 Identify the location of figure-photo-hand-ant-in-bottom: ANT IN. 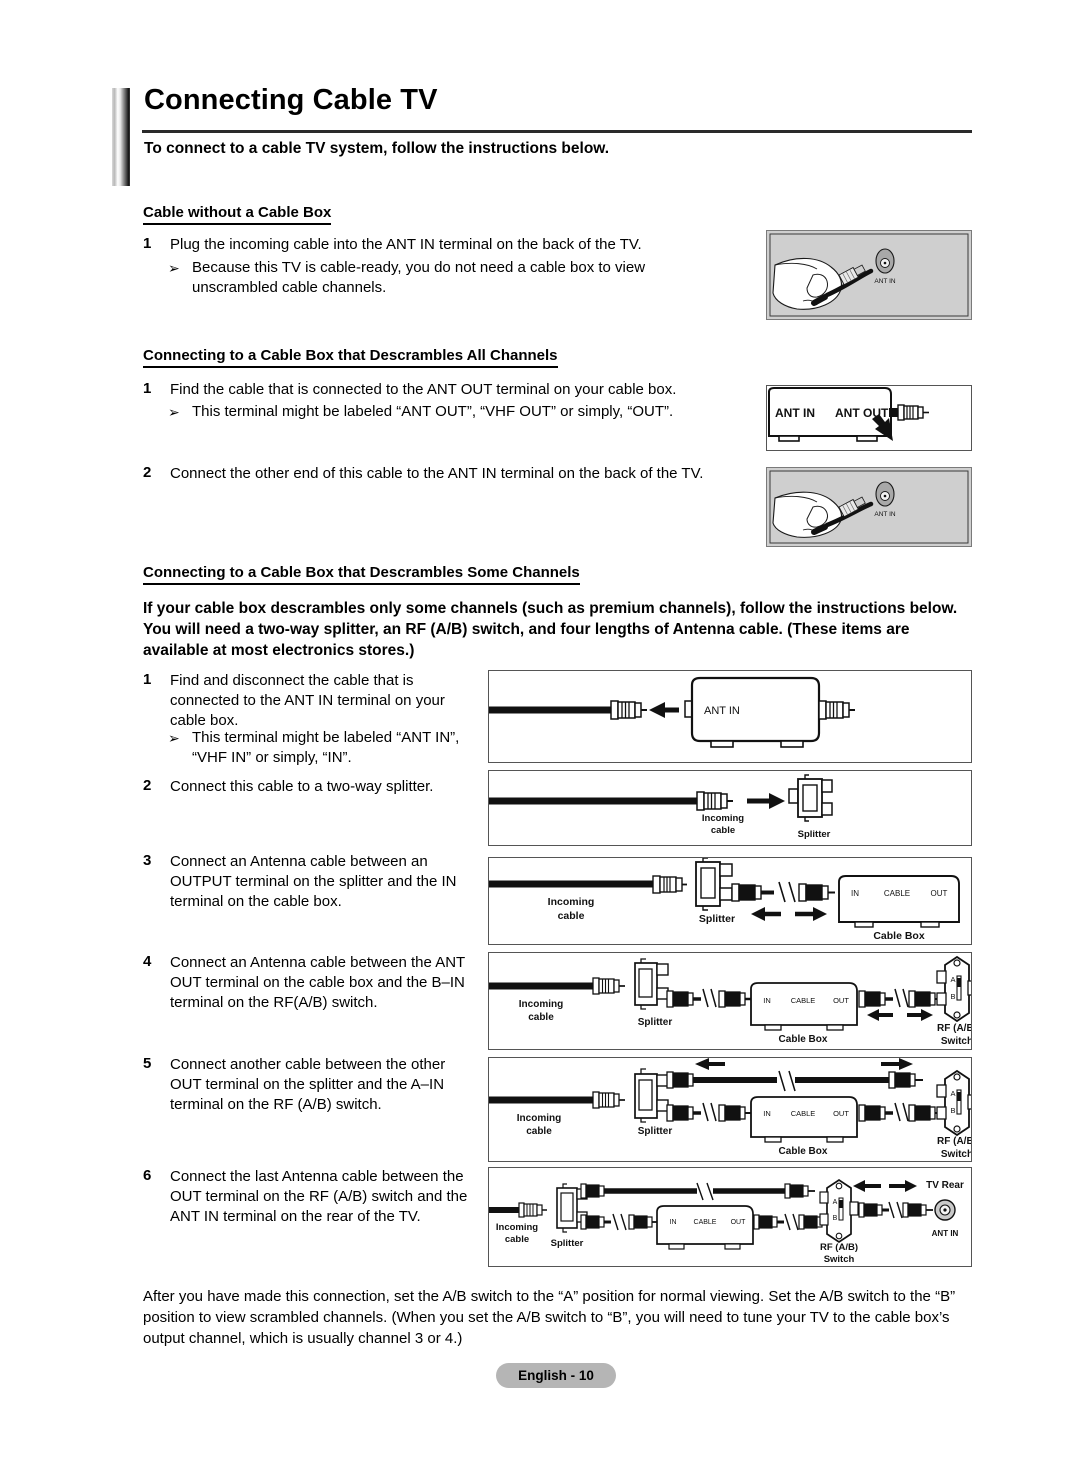
(869, 507).